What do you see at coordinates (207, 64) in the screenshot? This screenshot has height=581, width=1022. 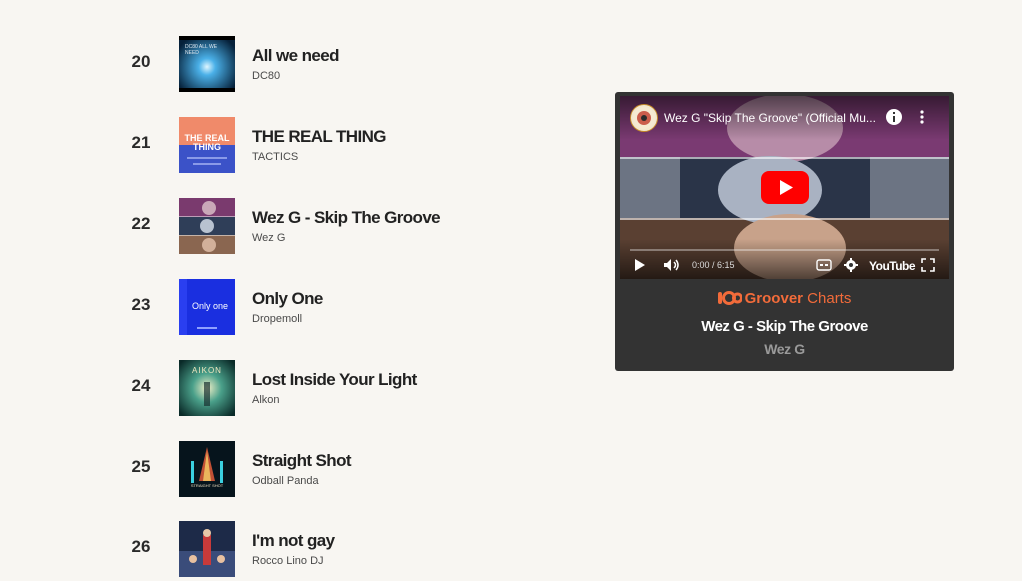 I see `album-cover: DC80 ALL WE NEED` at bounding box center [207, 64].